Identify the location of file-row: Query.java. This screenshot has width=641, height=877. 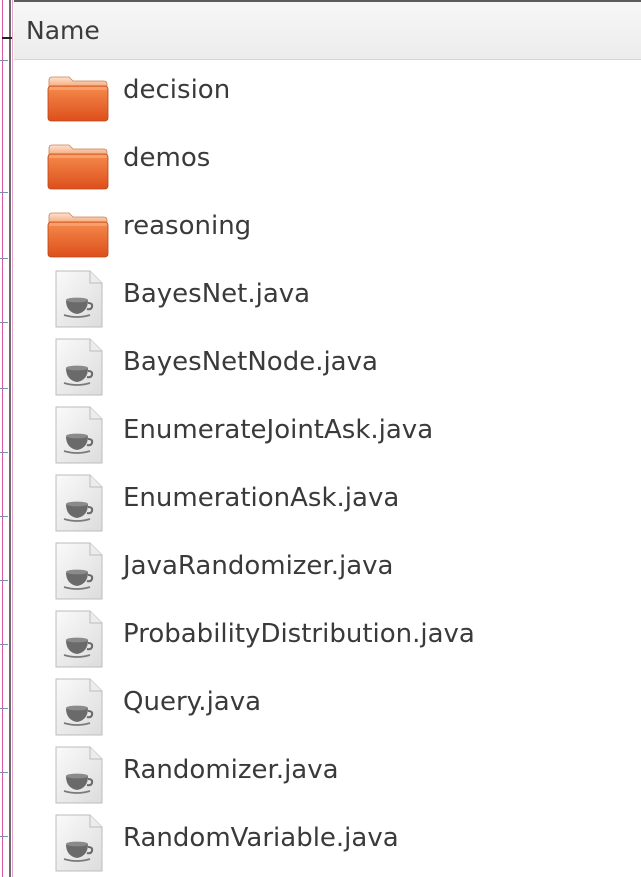
(327, 706).